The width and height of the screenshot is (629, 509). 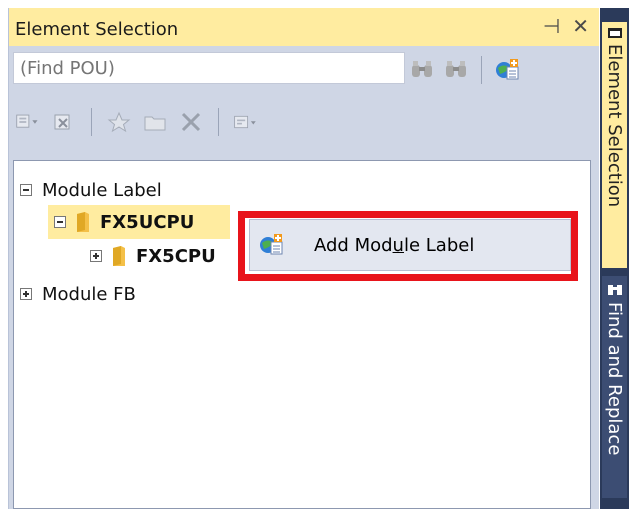 I want to click on right-dock: Element Selection Find and Replace, so click(x=614, y=258).